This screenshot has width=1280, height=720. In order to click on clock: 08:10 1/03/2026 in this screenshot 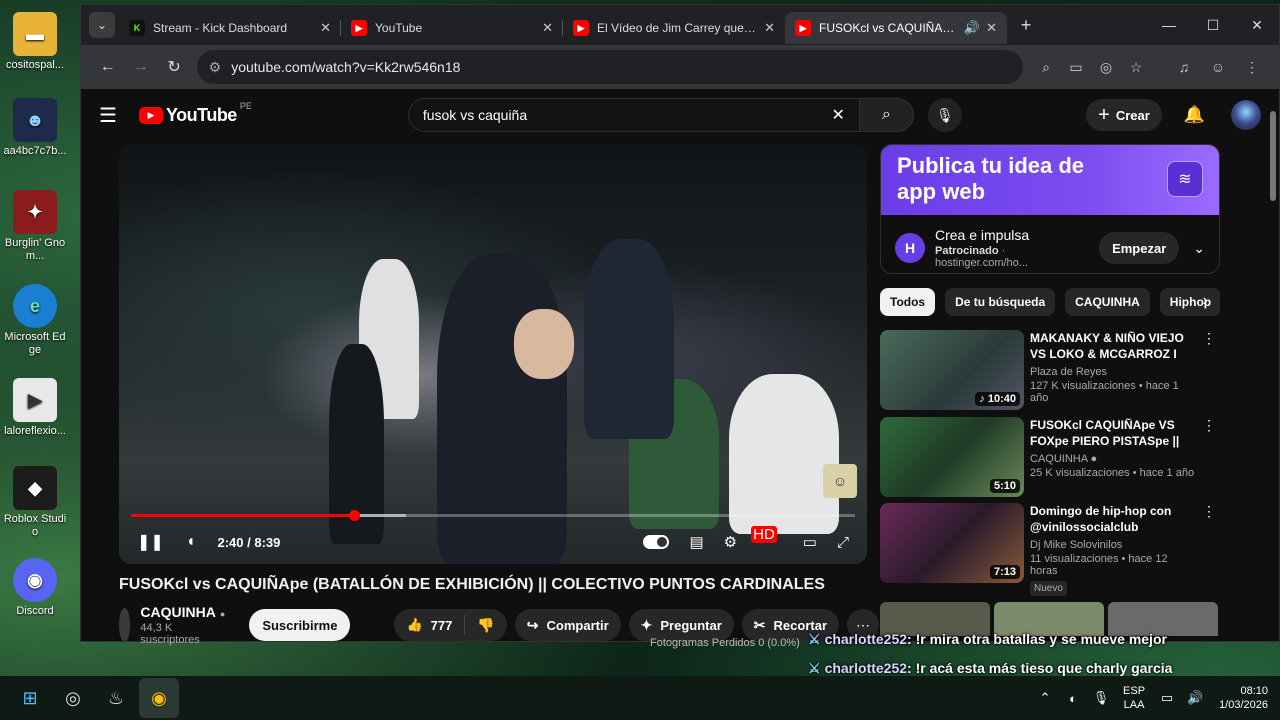, I will do `click(1243, 698)`.